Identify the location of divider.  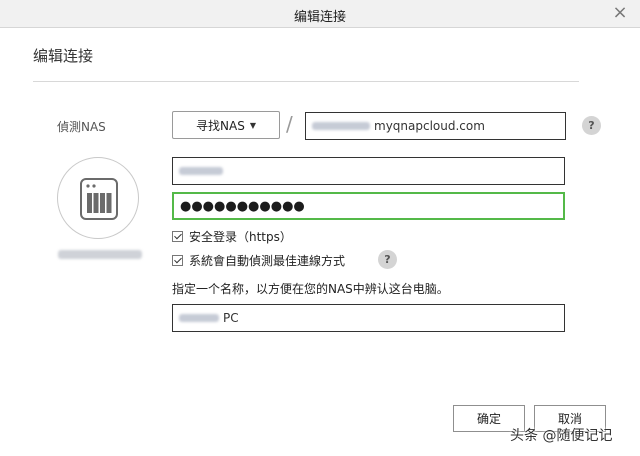
(306, 81).